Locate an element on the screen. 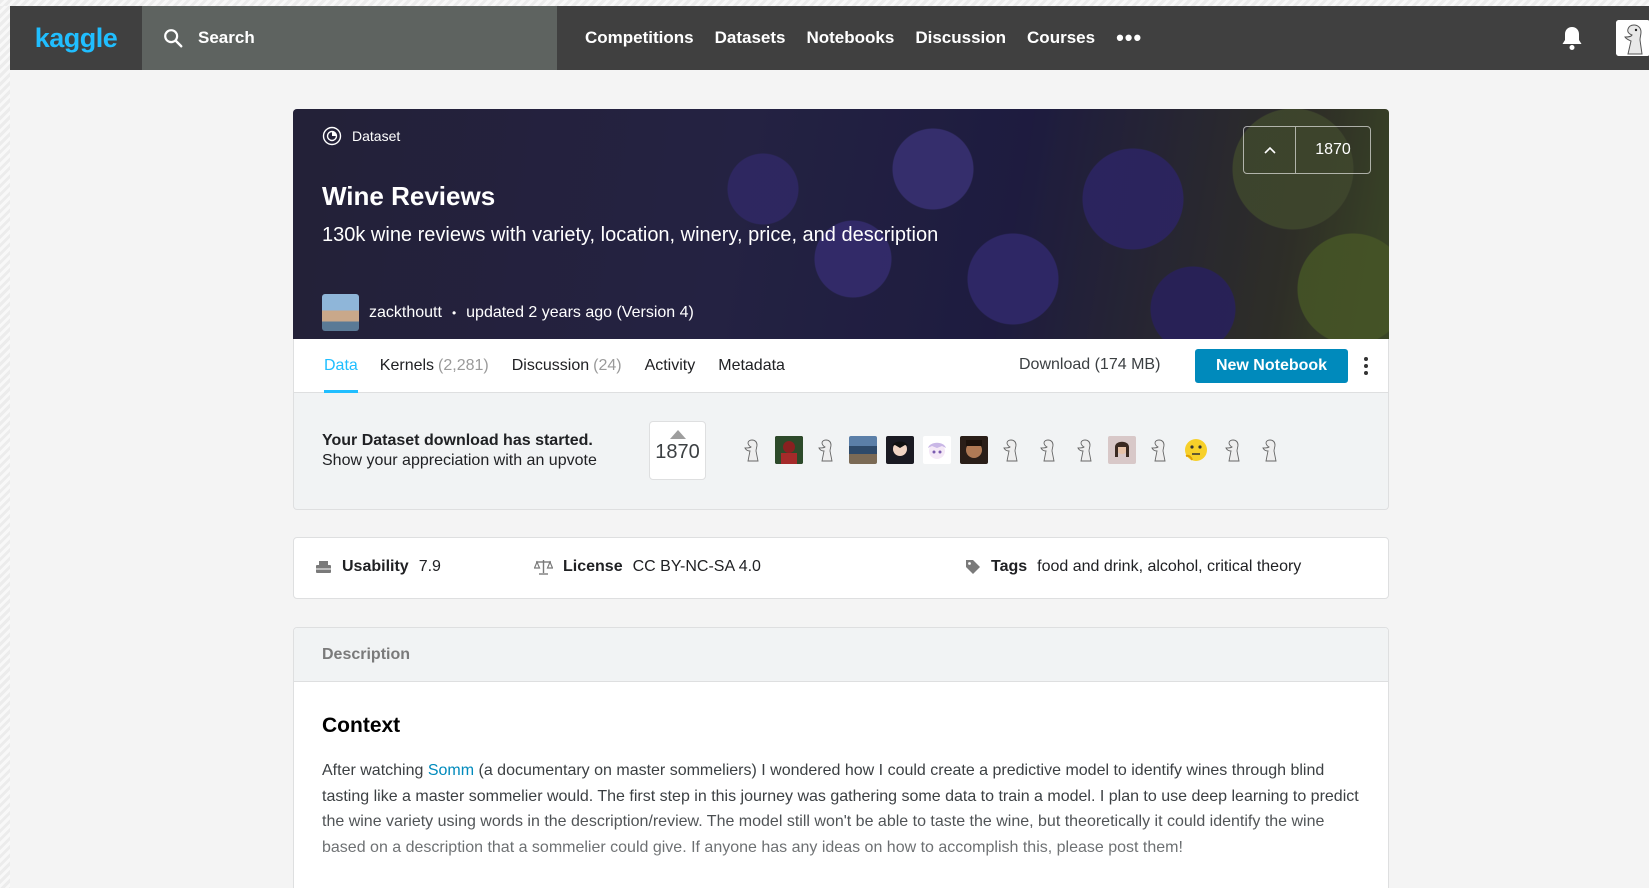 The height and width of the screenshot is (888, 1649). nav-more-icon: ••• is located at coordinates (1129, 38).